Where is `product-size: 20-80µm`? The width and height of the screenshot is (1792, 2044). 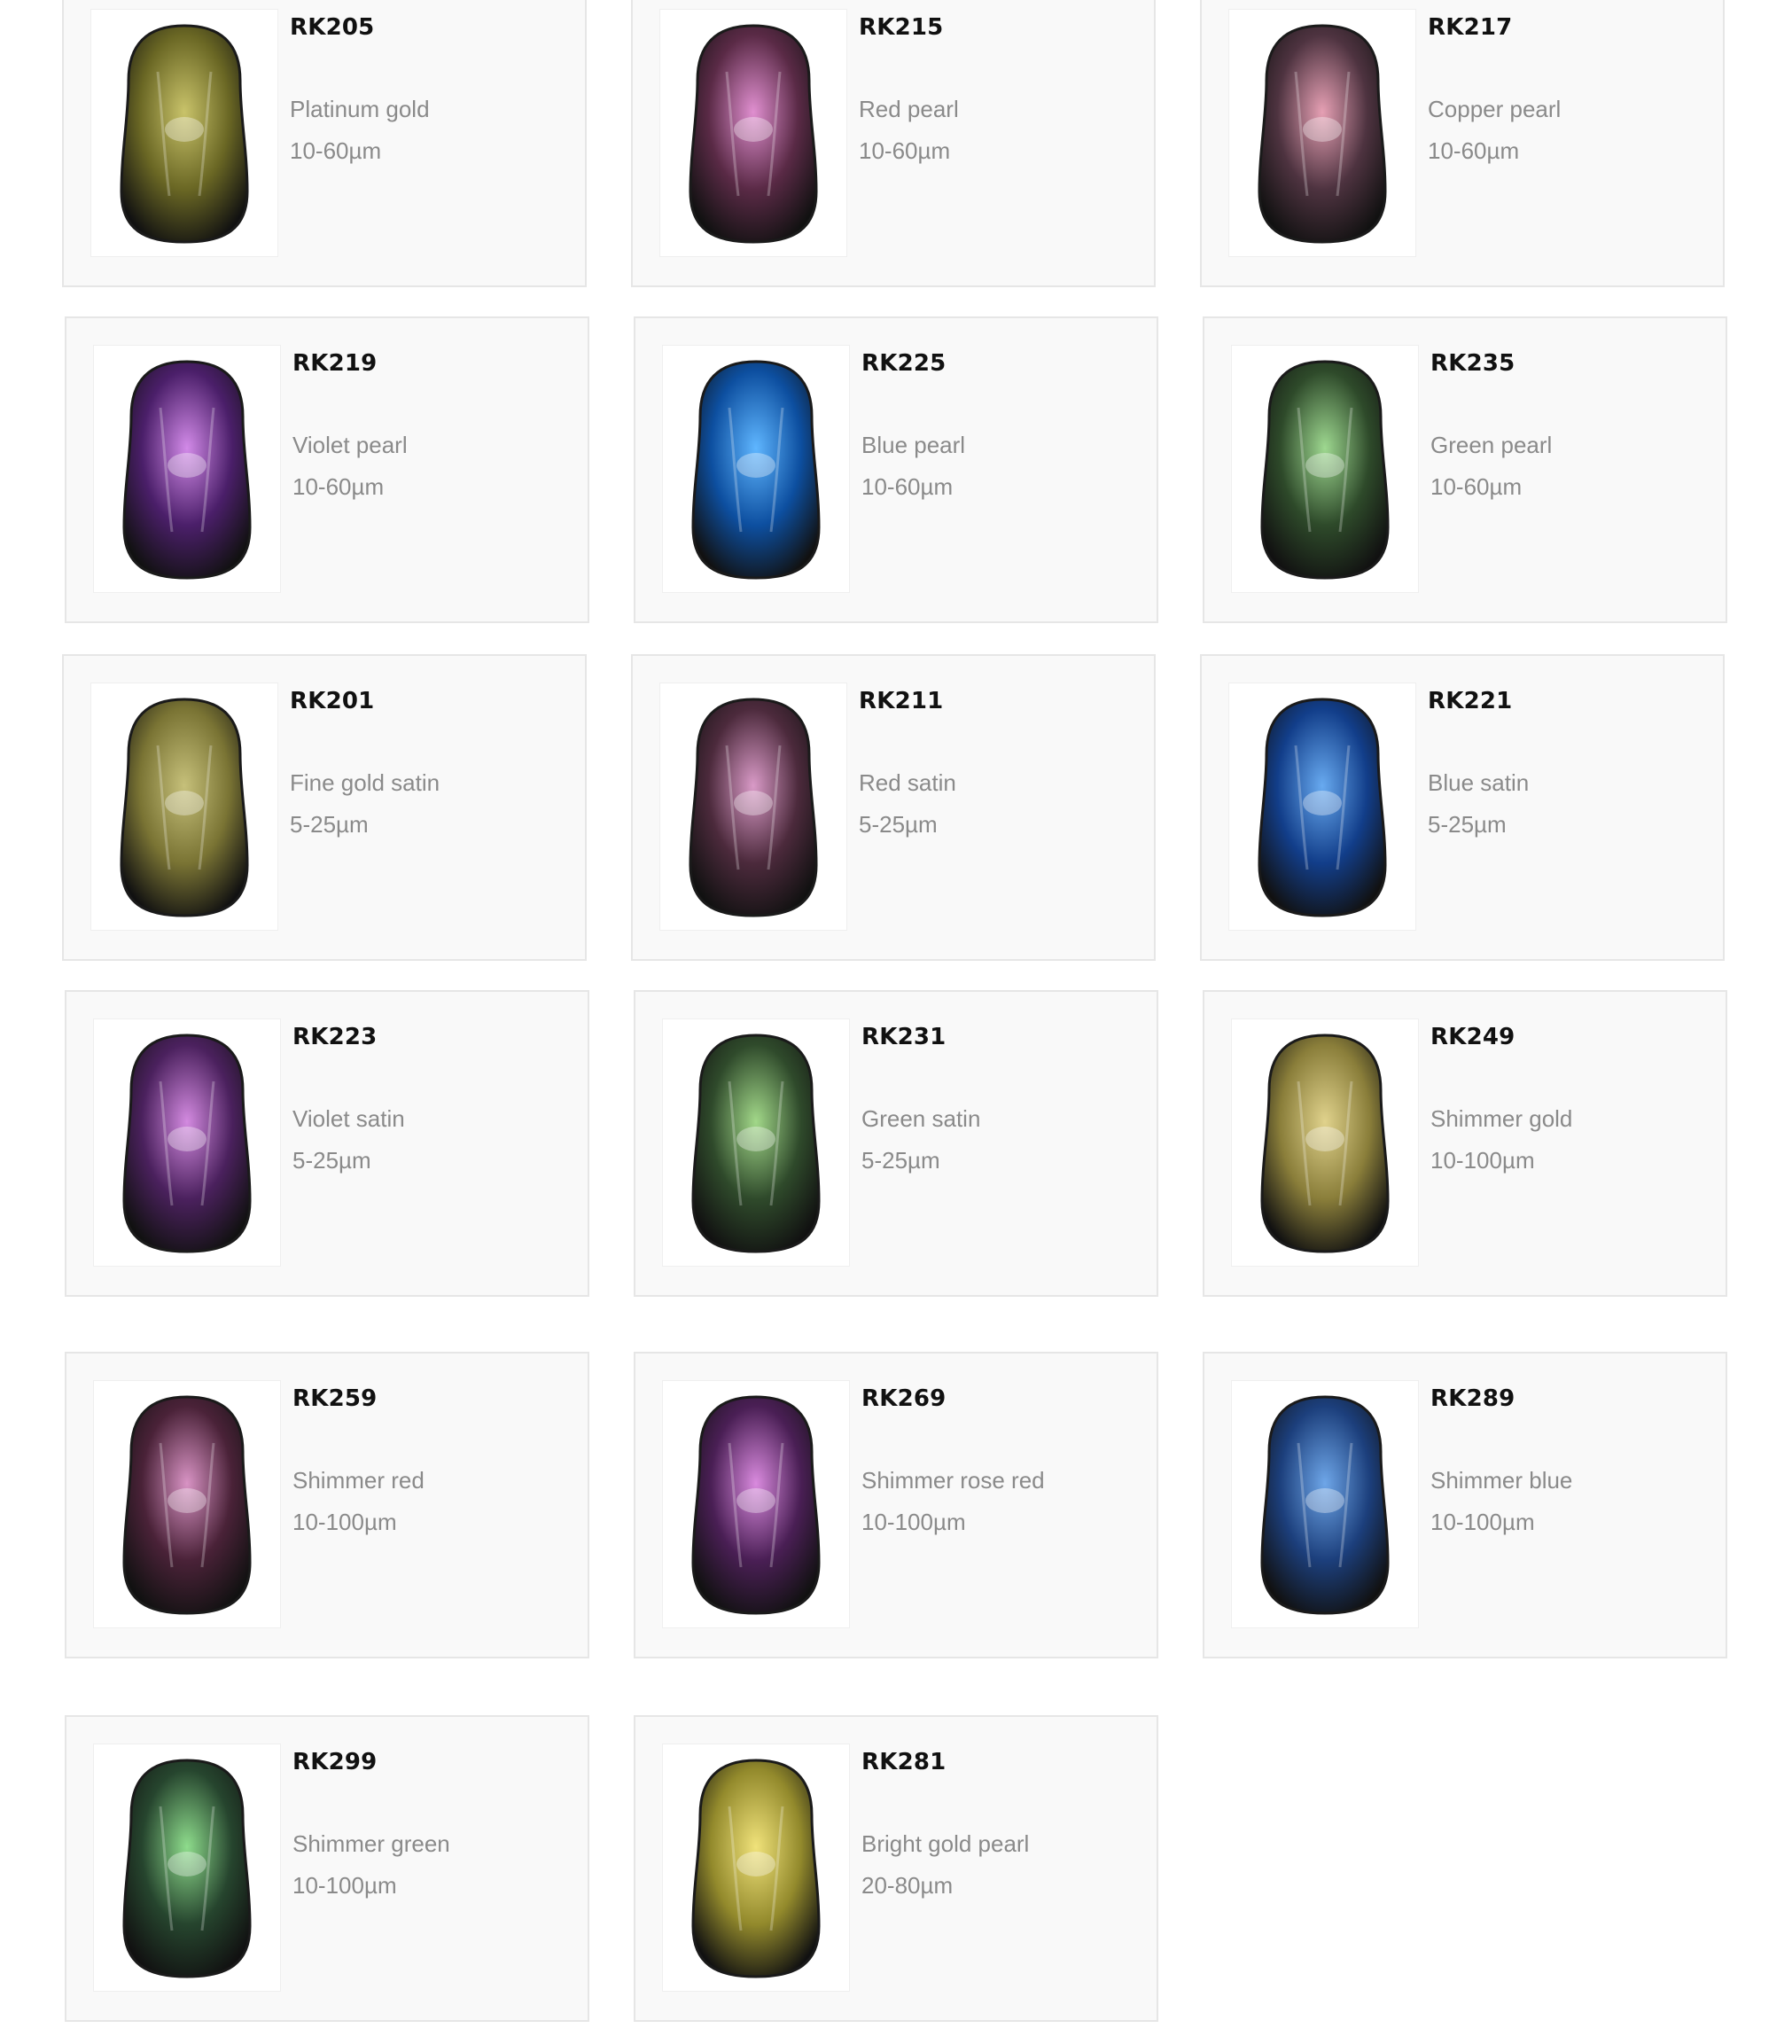 product-size: 20-80µm is located at coordinates (907, 1885).